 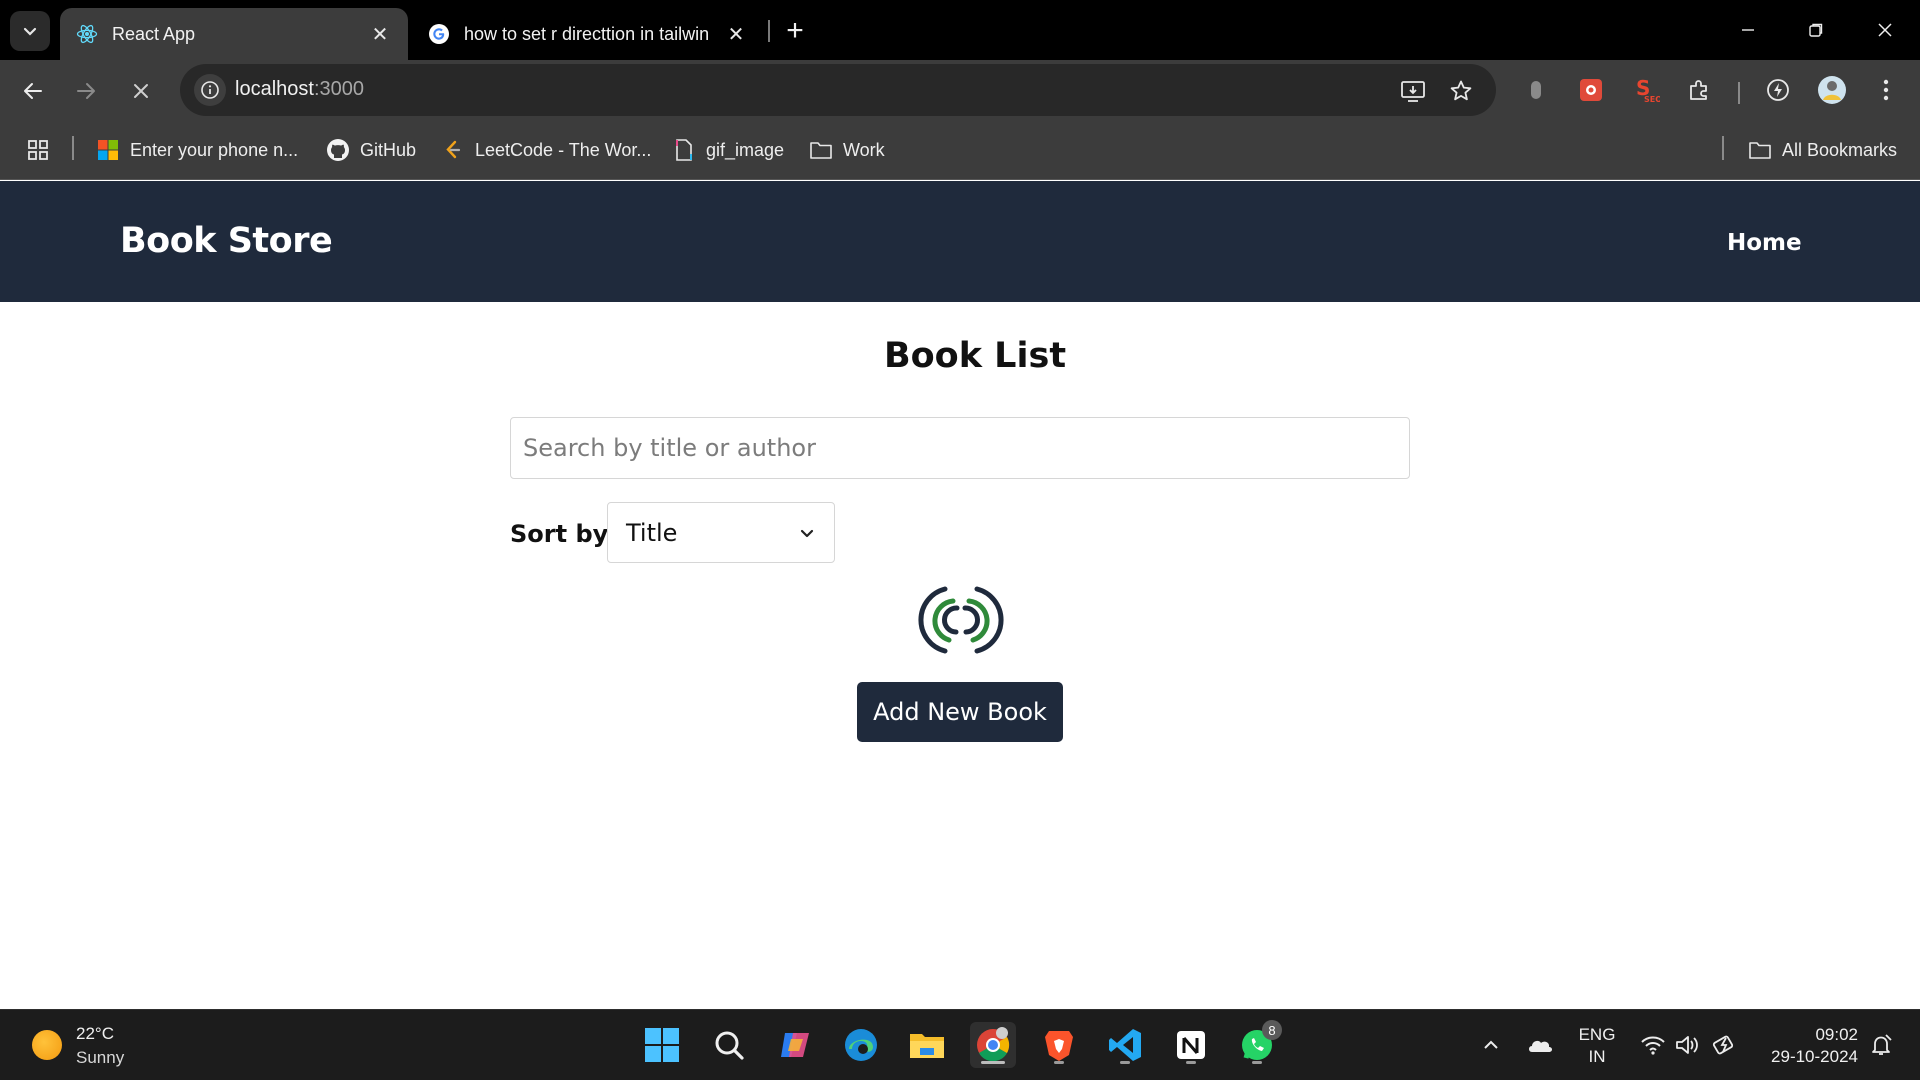 I want to click on close-window-button, so click(x=1885, y=30).